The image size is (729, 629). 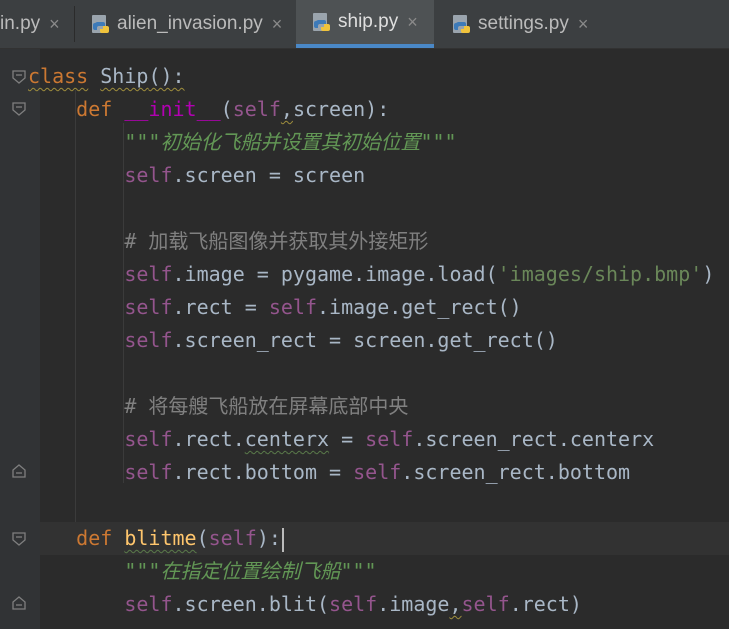 I want to click on code-line-1: class Ship():, so click(x=106, y=76).